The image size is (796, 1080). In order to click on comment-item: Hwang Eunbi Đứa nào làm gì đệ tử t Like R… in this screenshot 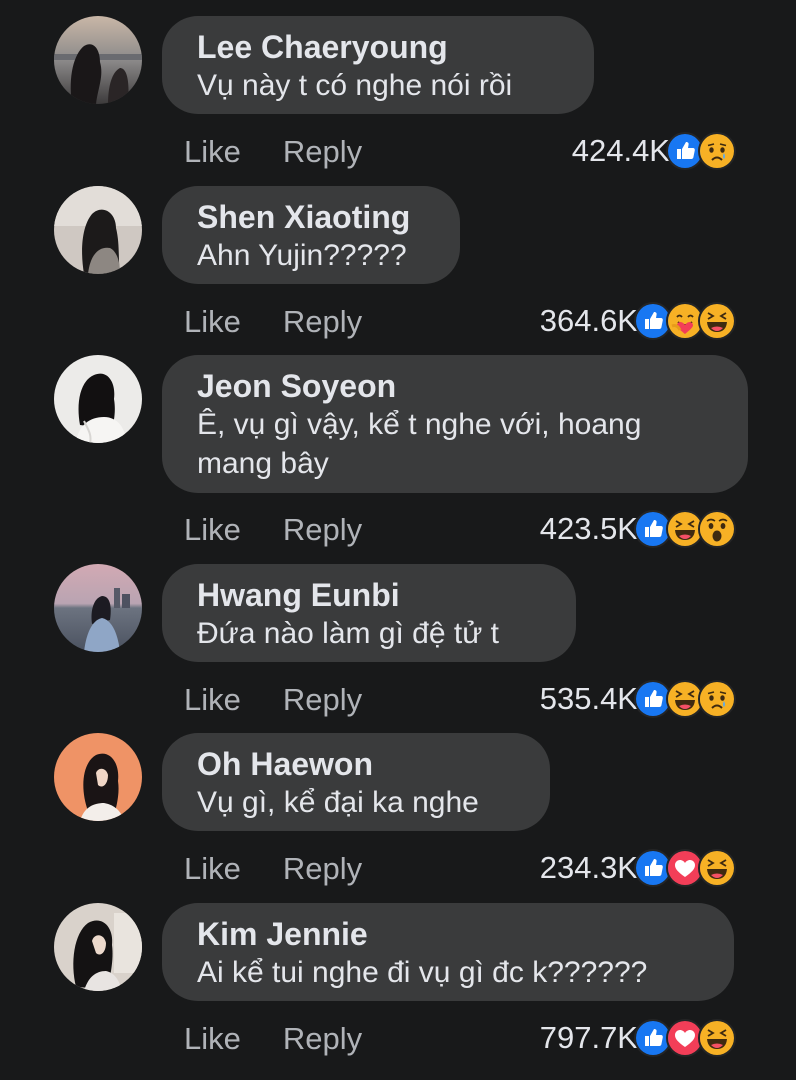, I will do `click(398, 644)`.